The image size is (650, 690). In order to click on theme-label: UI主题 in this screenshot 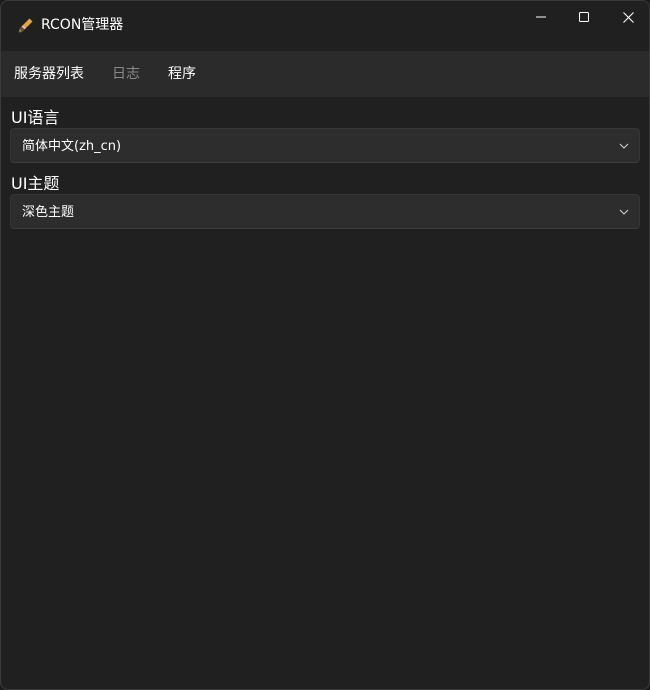, I will do `click(35, 183)`.